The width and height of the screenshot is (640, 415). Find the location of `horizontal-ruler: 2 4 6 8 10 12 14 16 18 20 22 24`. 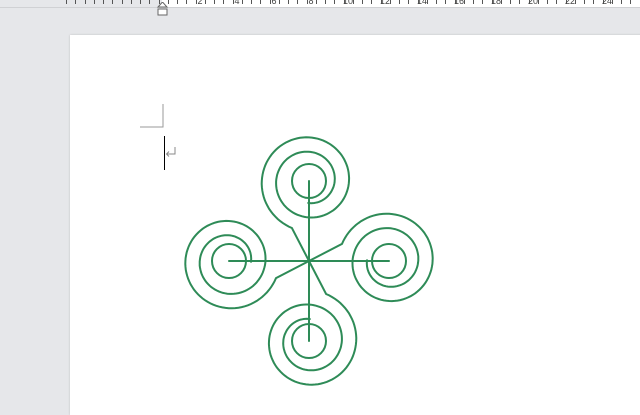

horizontal-ruler: 2 4 6 8 10 12 14 16 18 20 22 24 is located at coordinates (320, 3).